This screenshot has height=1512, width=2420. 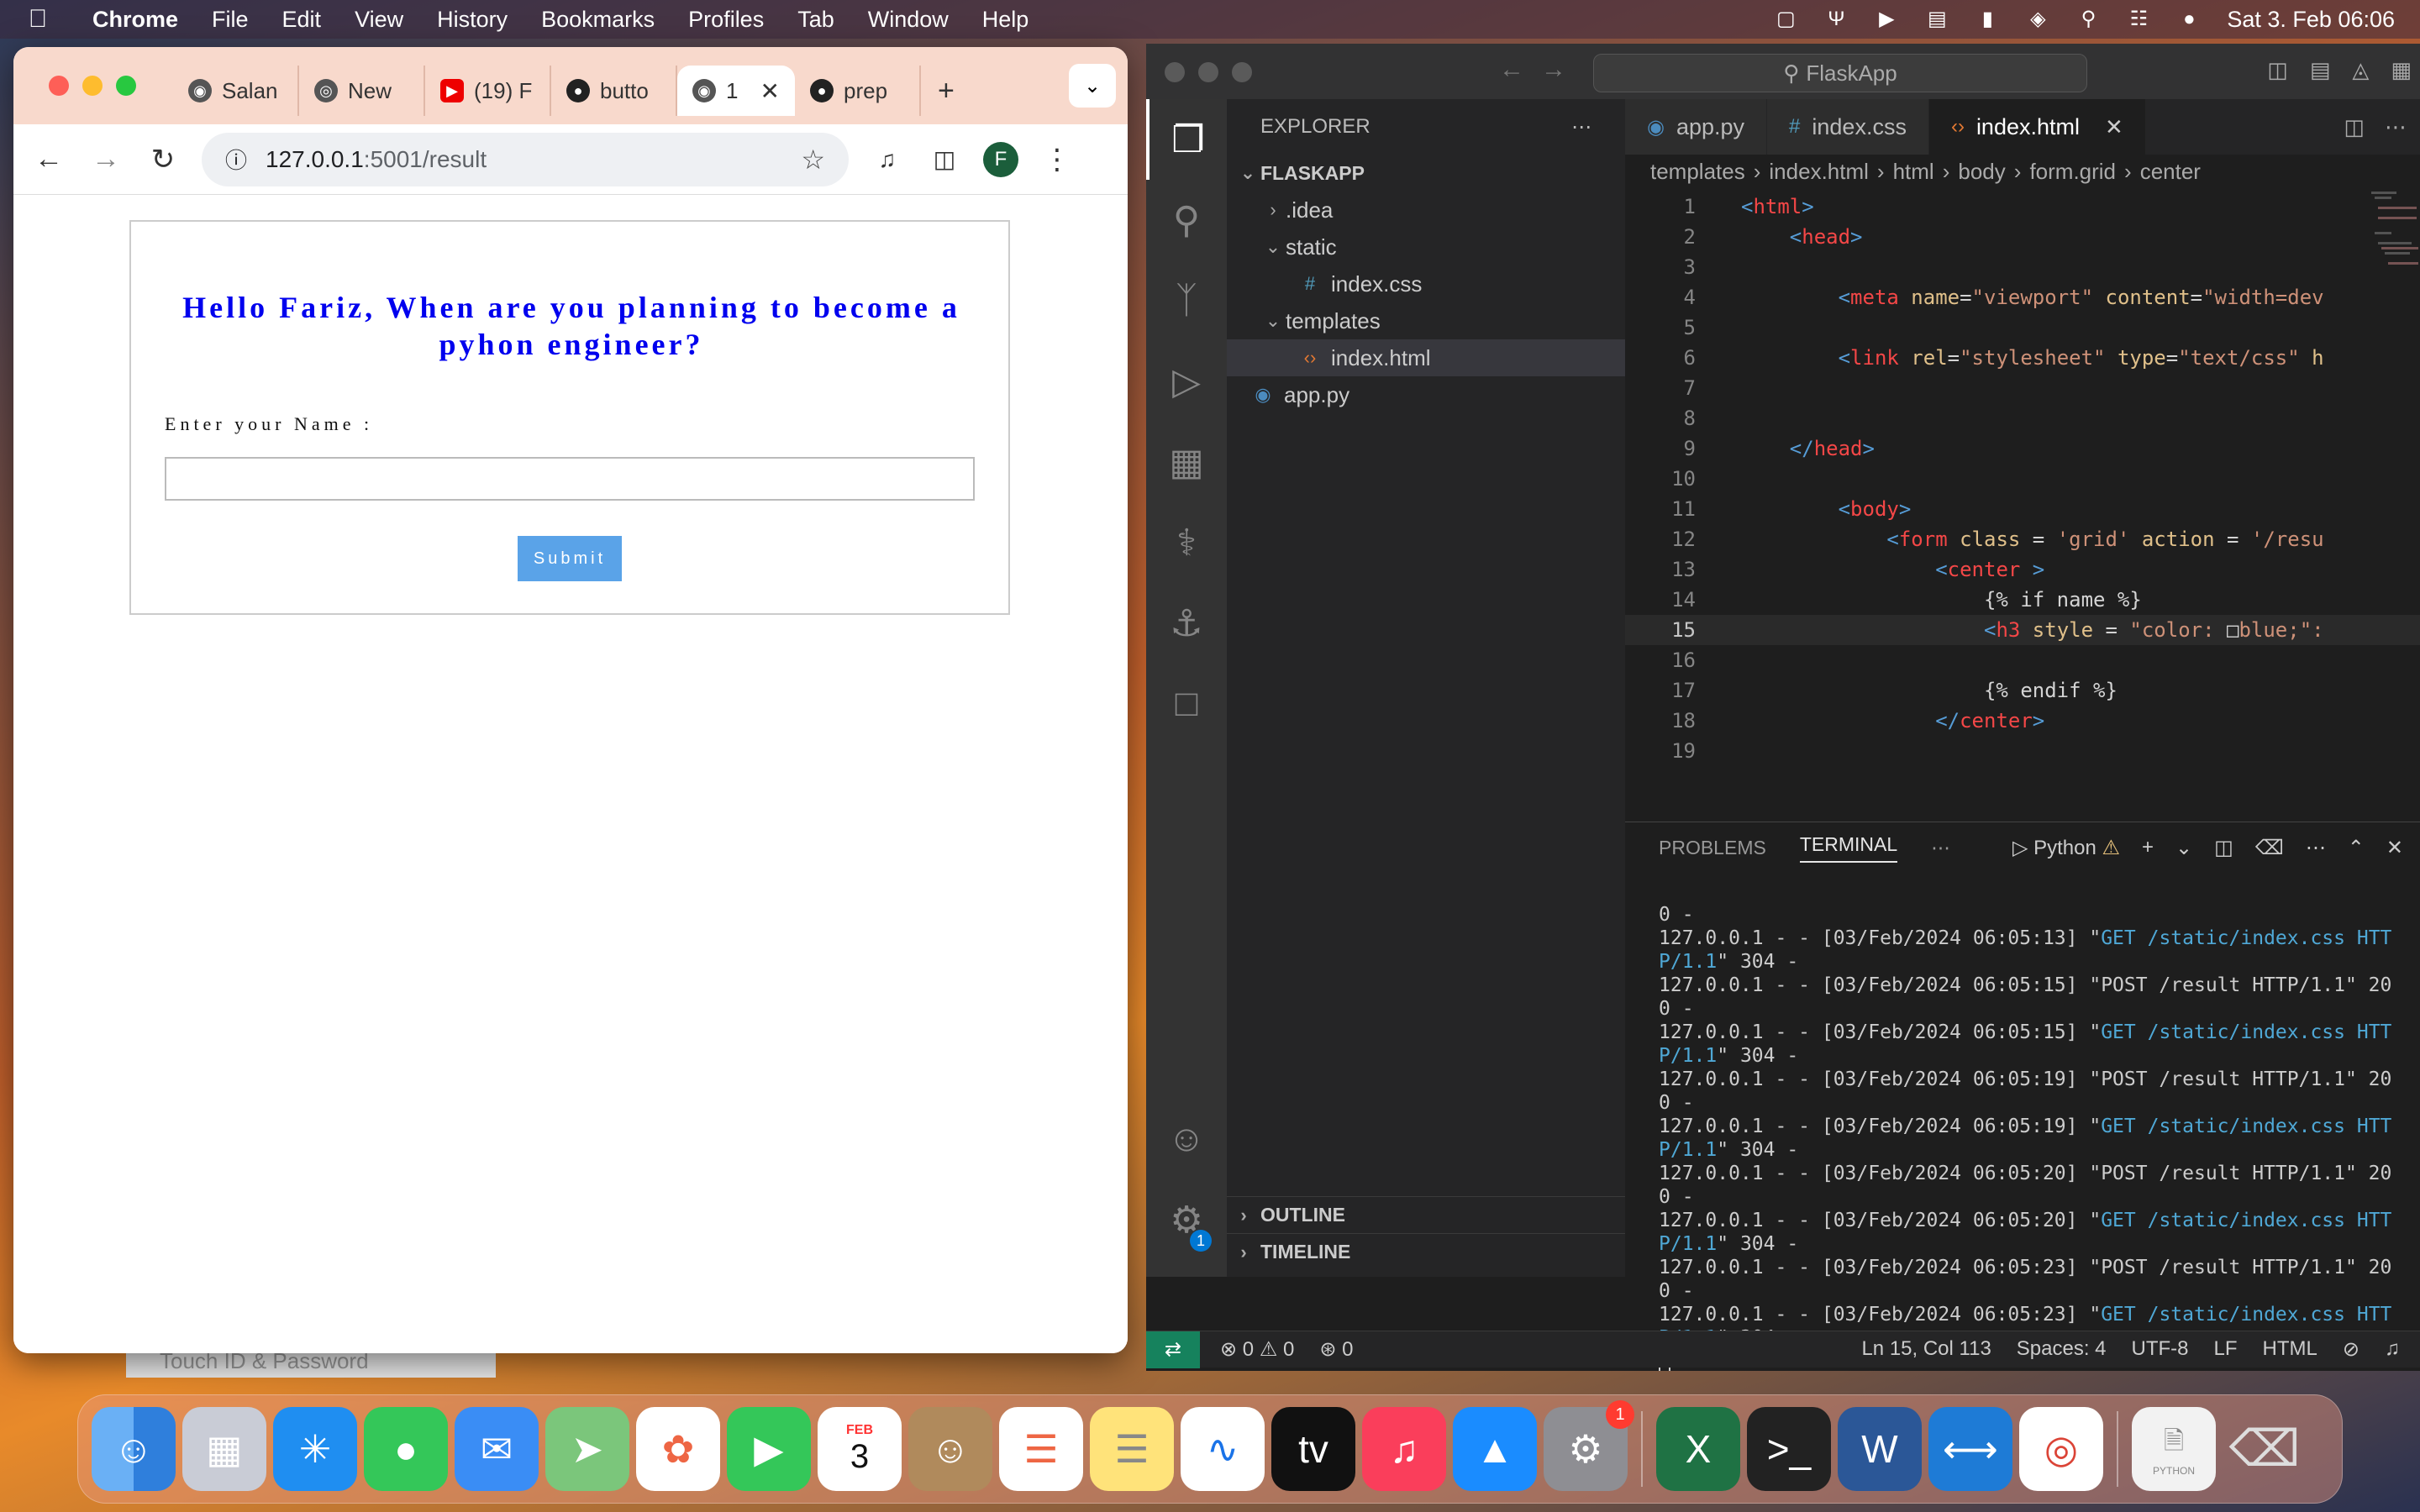 What do you see at coordinates (488, 91) in the screenshot?
I see `tab-youtube: ▶ (19) F` at bounding box center [488, 91].